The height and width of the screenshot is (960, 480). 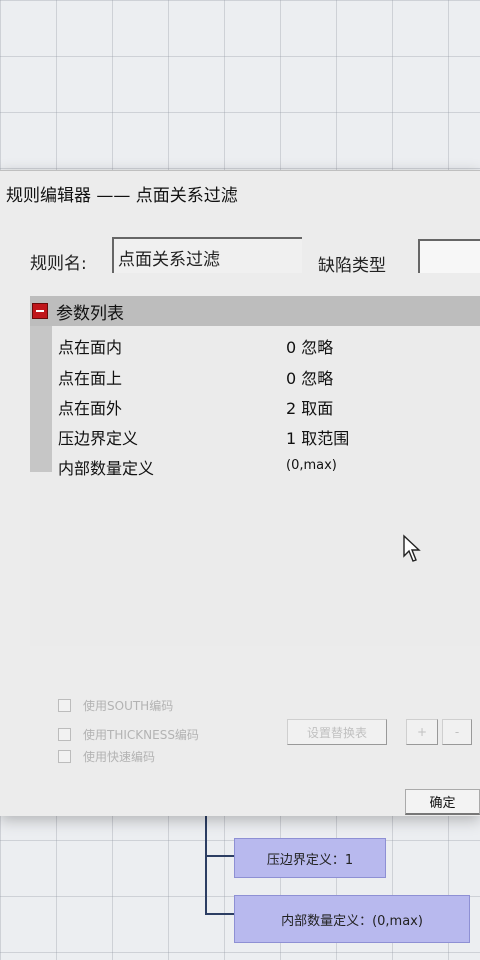 I want to click on flow-node-count-label: 内部数量定义：(0,max), so click(x=352, y=921).